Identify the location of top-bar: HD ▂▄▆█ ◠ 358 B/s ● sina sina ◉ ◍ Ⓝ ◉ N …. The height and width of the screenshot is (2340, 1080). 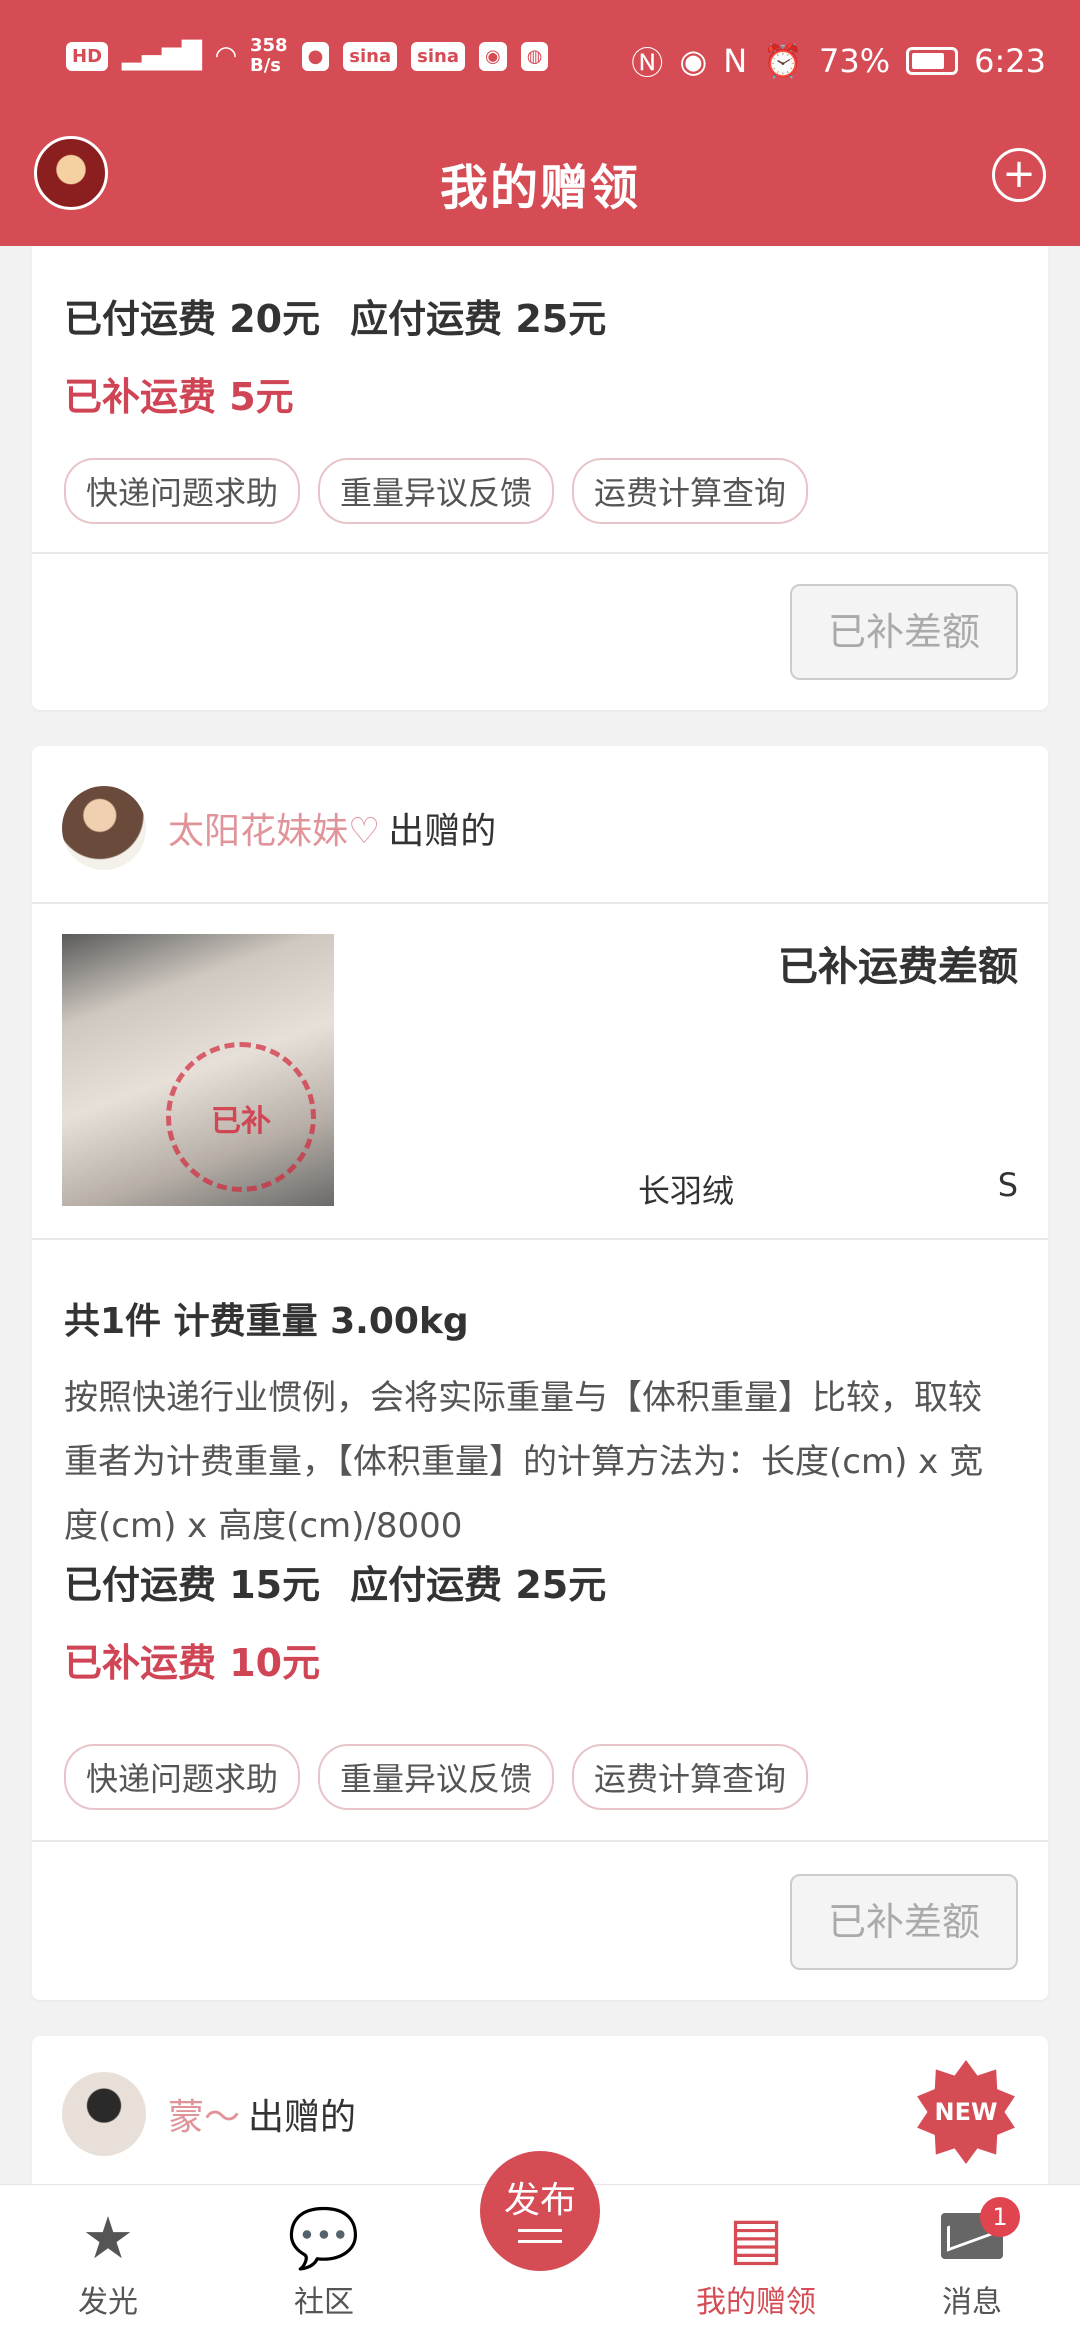
(540, 123).